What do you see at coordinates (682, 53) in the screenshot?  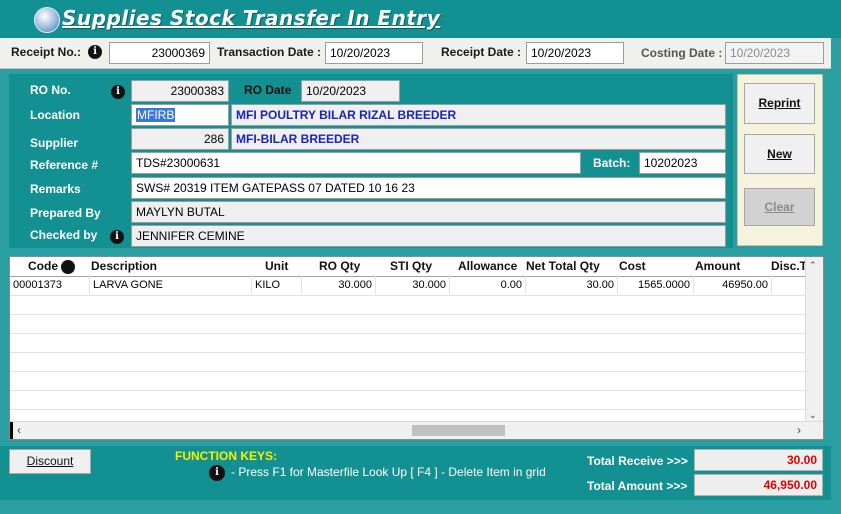 I see `costing-date-label: Costing Date :` at bounding box center [682, 53].